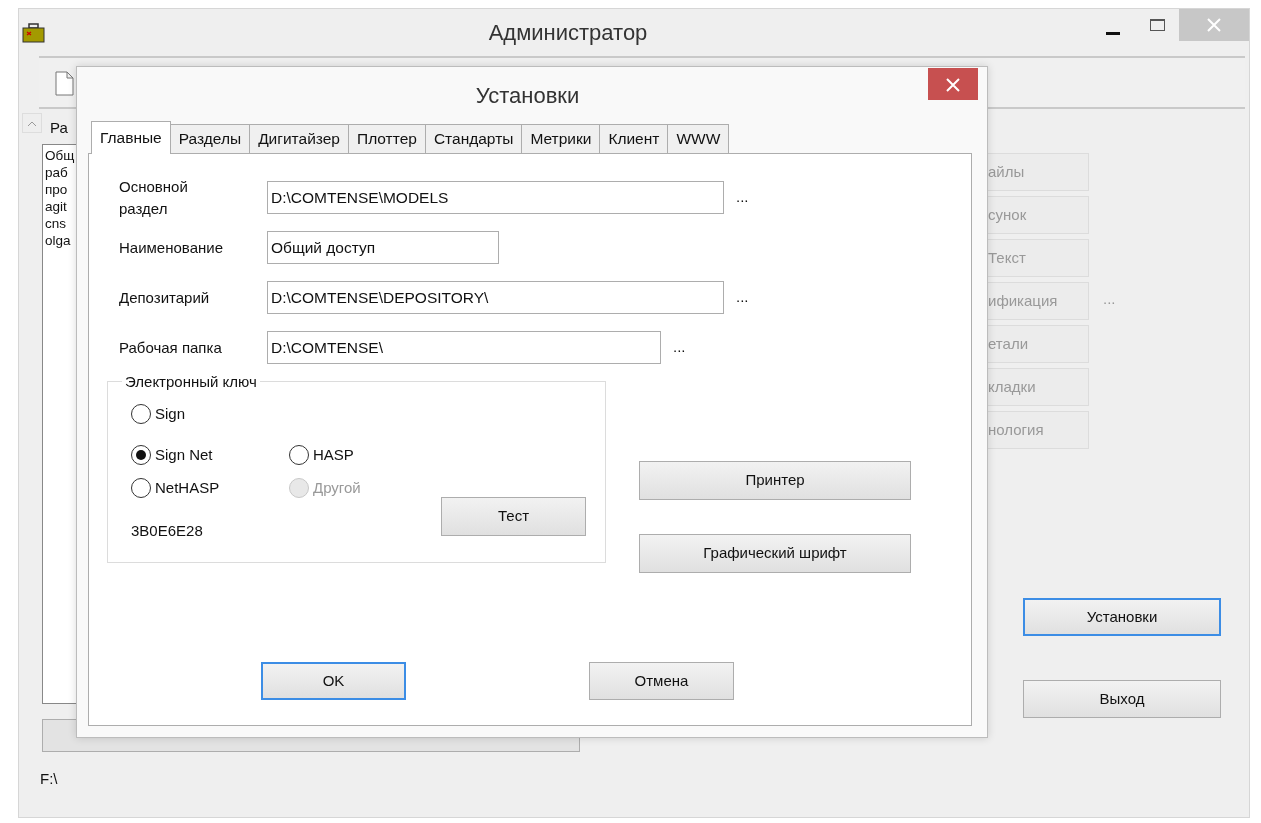 The height and width of the screenshot is (823, 1261). Describe the element at coordinates (387, 138) in the screenshot. I see `tab: Плоттер` at that location.